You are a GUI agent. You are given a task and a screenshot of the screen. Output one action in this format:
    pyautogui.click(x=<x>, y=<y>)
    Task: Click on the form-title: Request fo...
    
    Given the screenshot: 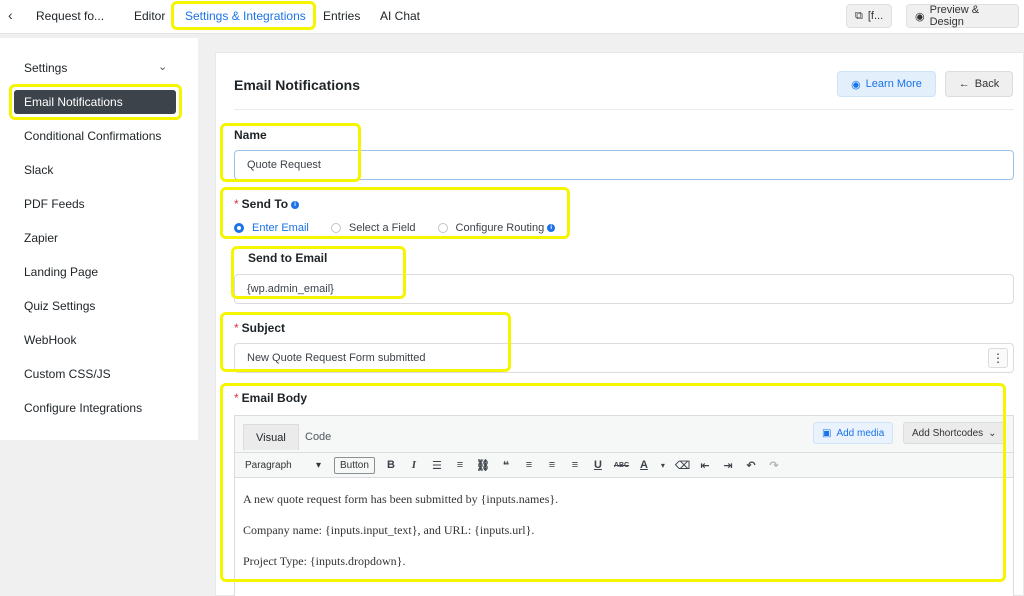 What is the action you would take?
    pyautogui.click(x=70, y=16)
    